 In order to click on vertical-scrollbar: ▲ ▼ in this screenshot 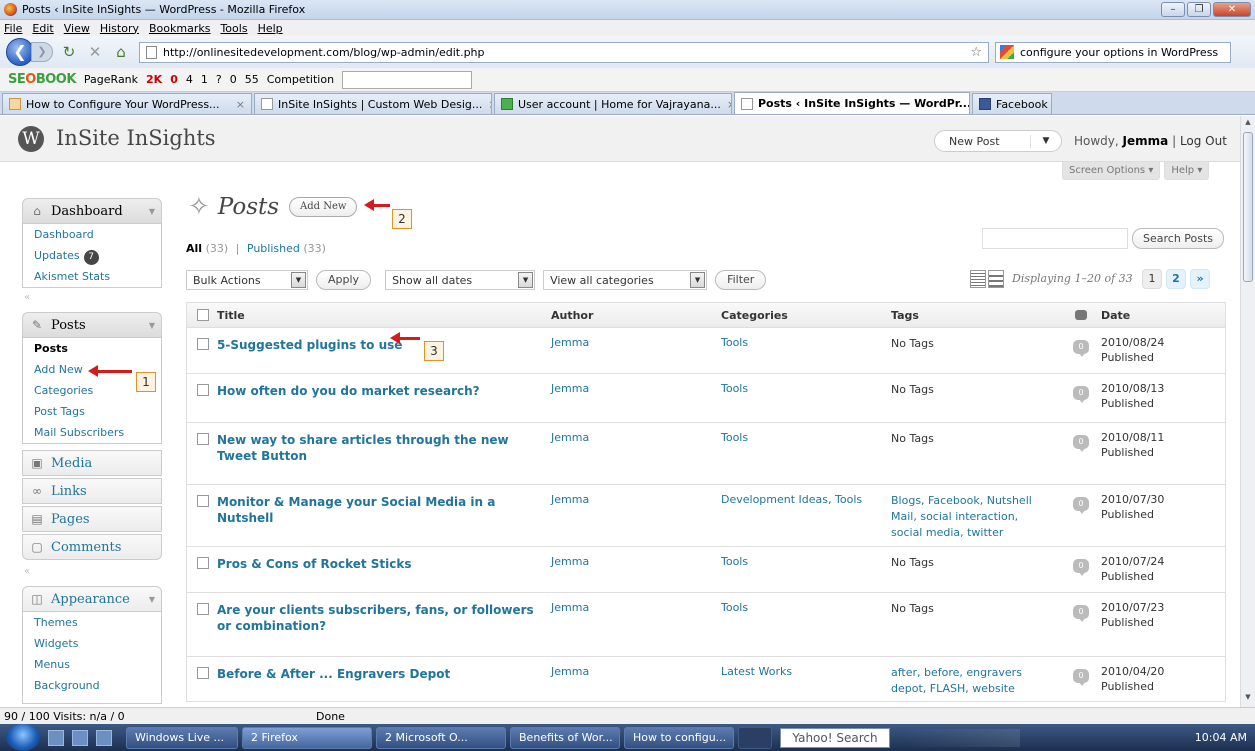, I will do `click(1247, 411)`.